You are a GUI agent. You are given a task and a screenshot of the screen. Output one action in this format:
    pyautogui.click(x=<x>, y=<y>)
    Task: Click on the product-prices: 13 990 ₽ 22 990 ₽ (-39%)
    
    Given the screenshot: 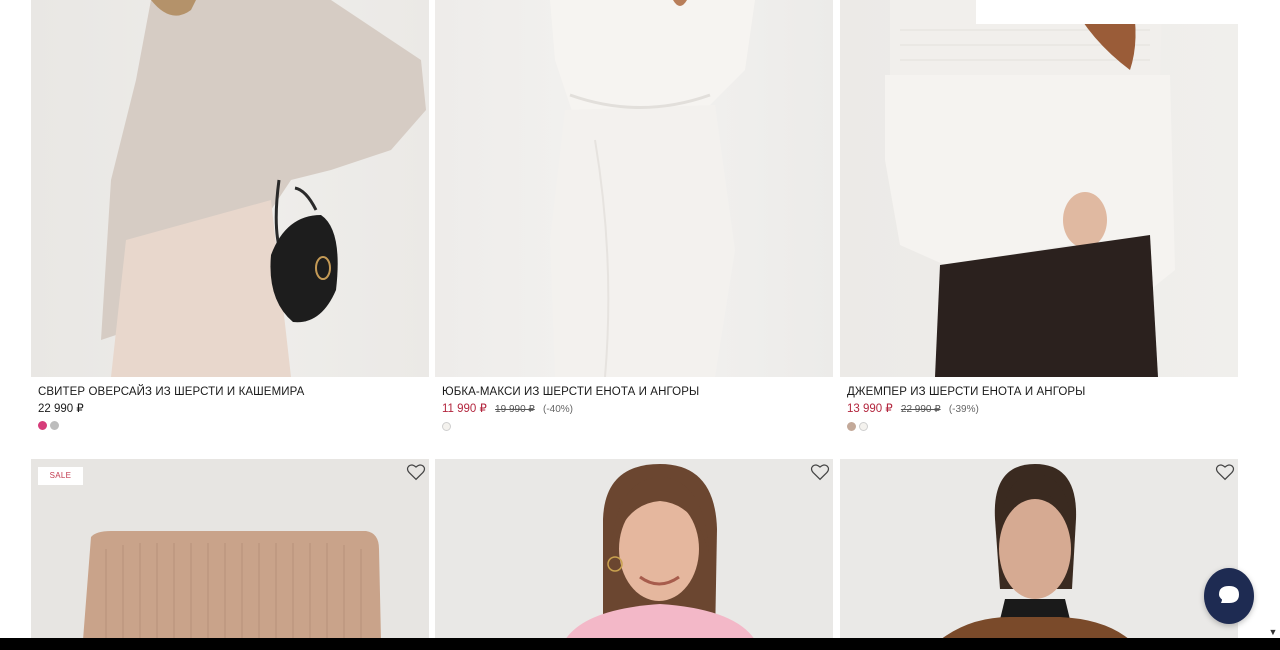 What is the action you would take?
    pyautogui.click(x=1042, y=409)
    